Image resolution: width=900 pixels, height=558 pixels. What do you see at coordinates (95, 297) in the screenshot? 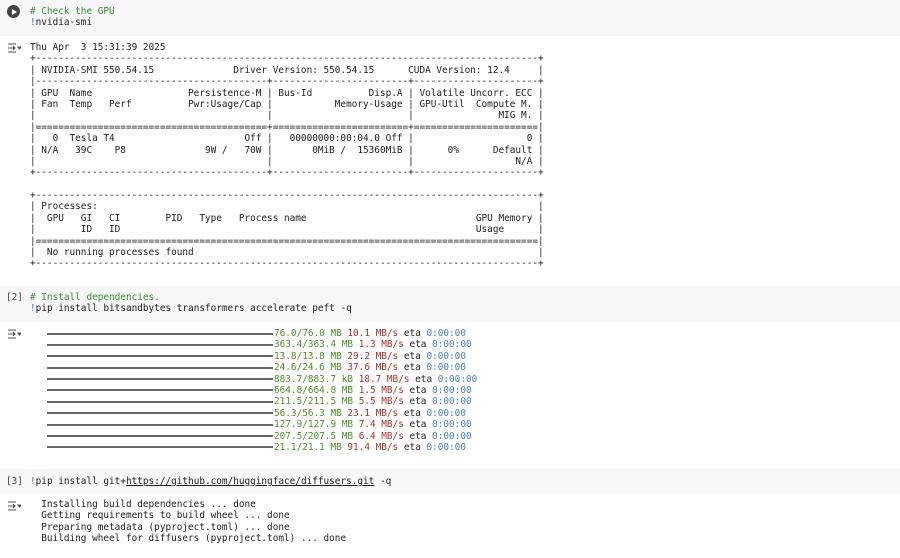
I see `code-comment: # Install dependencies.` at bounding box center [95, 297].